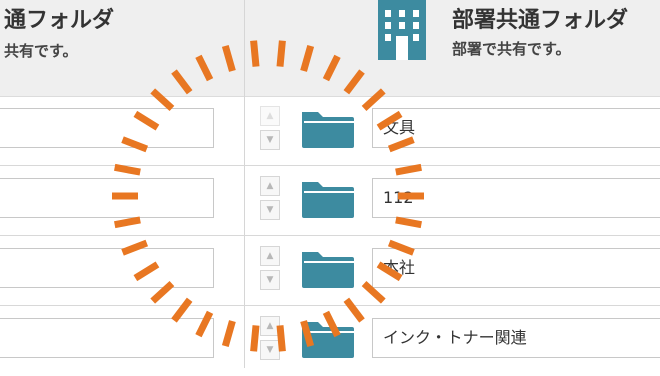 This screenshot has width=660, height=376. Describe the element at coordinates (540, 20) in the screenshot. I see `department-folder-title: 部署共通フォルダ` at that location.